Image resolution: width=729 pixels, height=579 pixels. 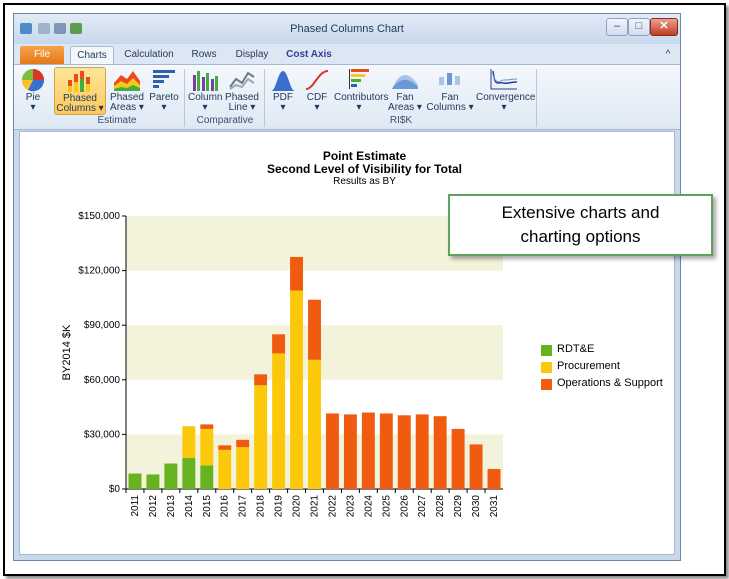 I want to click on x-tick-label: 2026, so click(x=404, y=506).